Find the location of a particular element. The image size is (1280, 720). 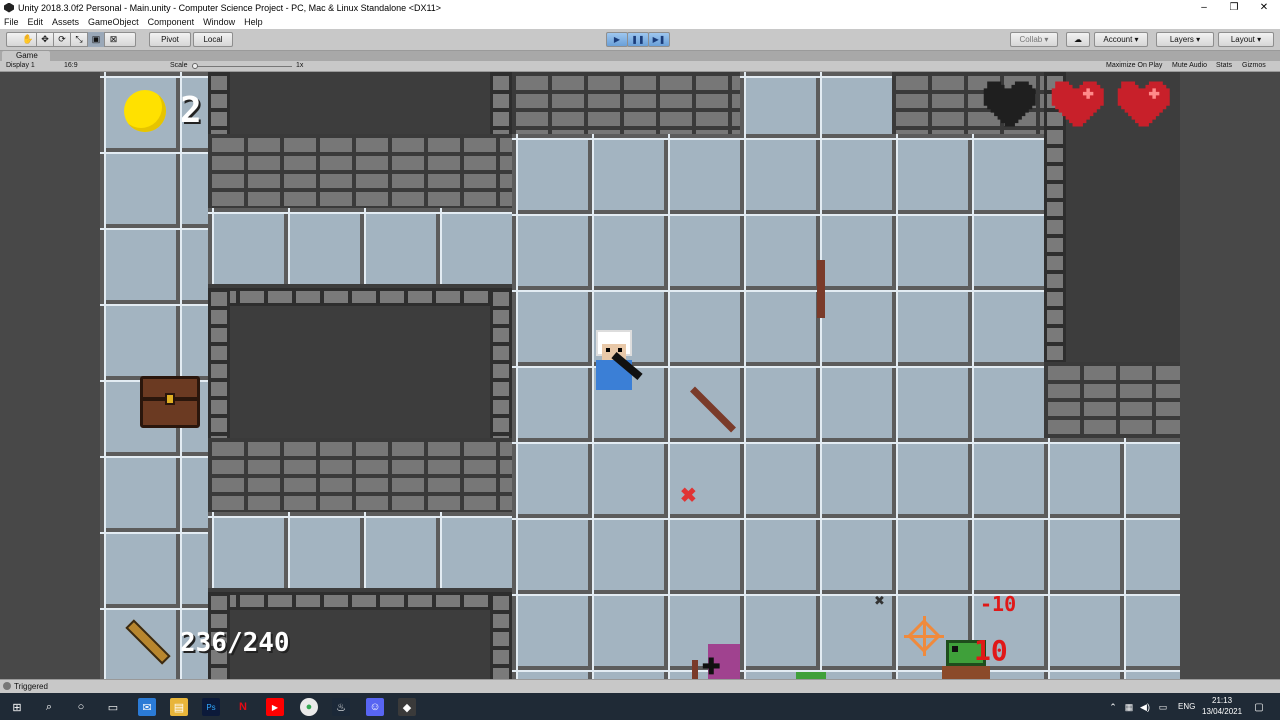

chrome-icon: ● is located at coordinates (309, 707).